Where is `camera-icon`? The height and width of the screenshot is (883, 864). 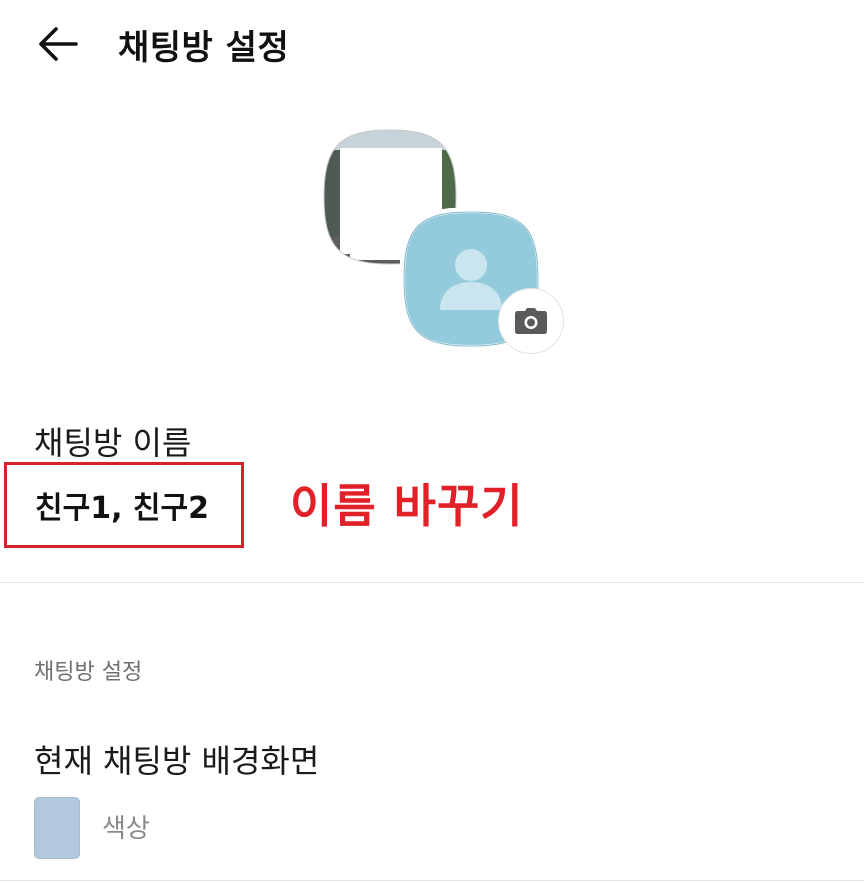 camera-icon is located at coordinates (531, 321).